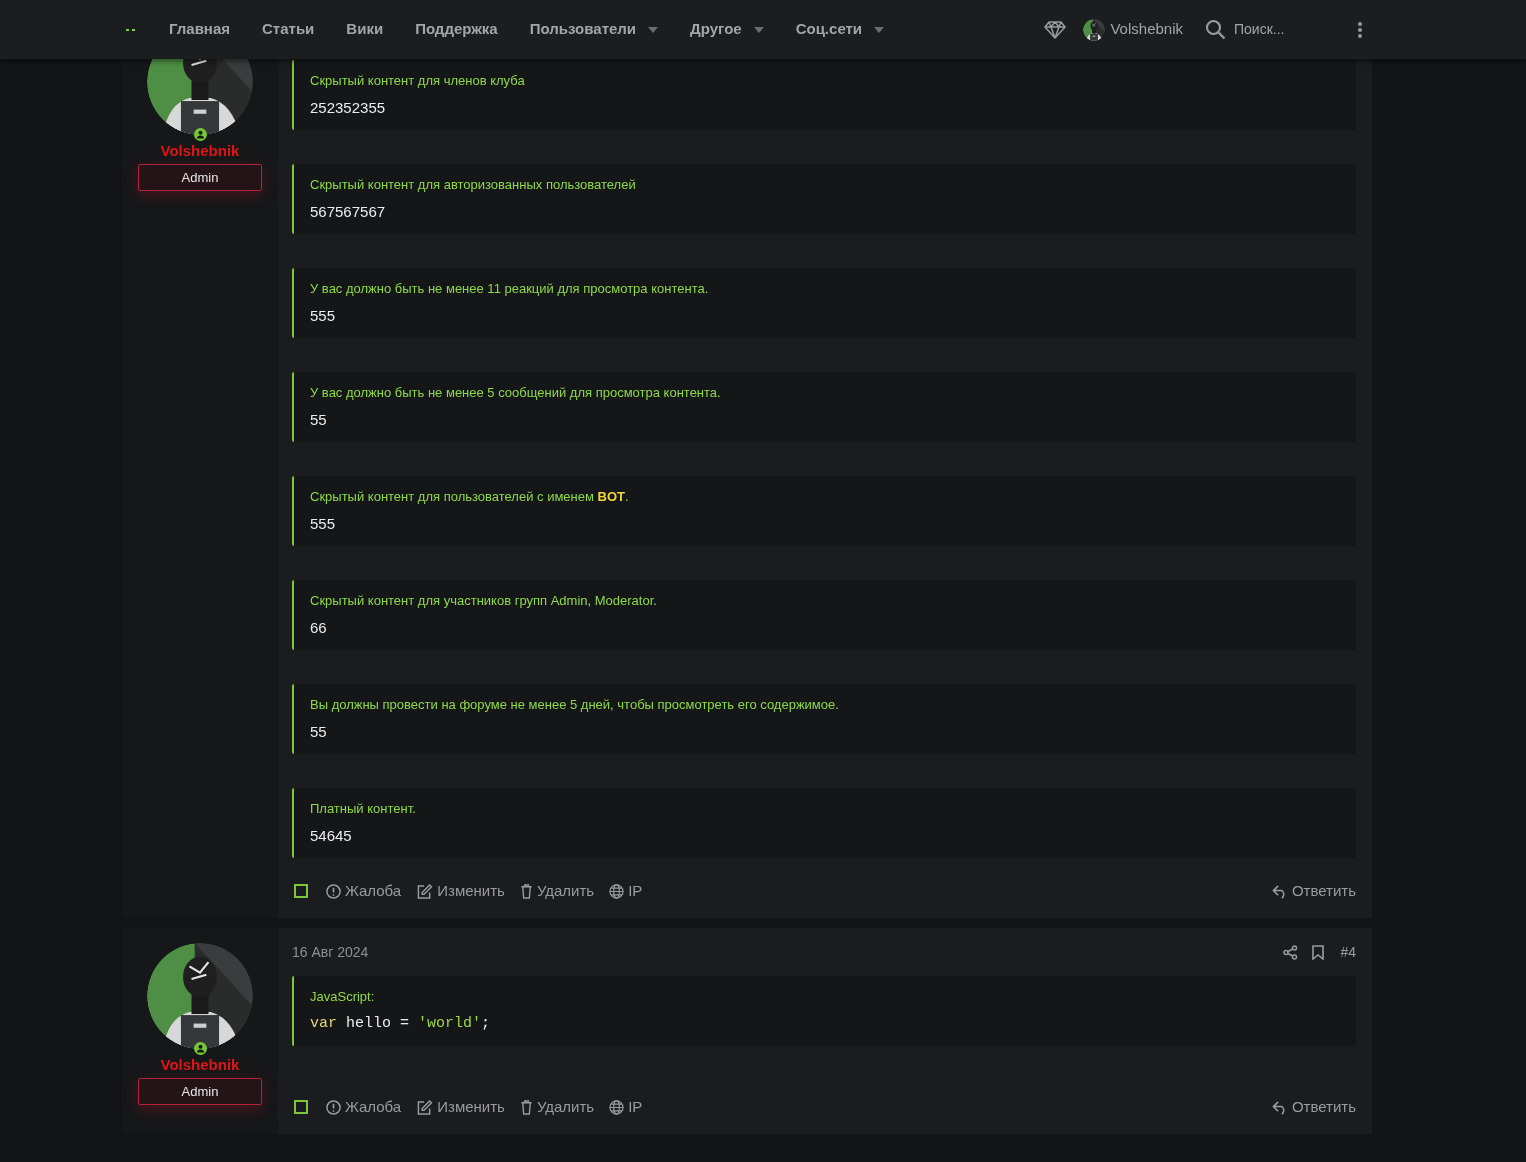 The width and height of the screenshot is (1526, 1162). I want to click on block-title: JavaScript:, so click(343, 996).